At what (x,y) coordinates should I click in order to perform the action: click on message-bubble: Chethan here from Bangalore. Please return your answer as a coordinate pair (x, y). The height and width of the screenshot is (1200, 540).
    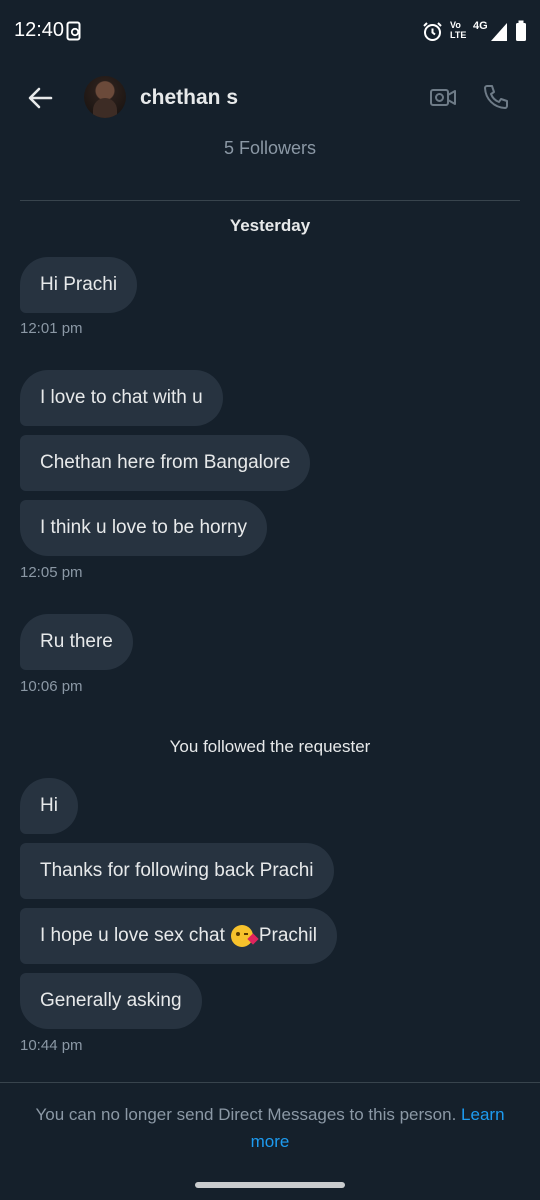
    Looking at the image, I should click on (165, 463).